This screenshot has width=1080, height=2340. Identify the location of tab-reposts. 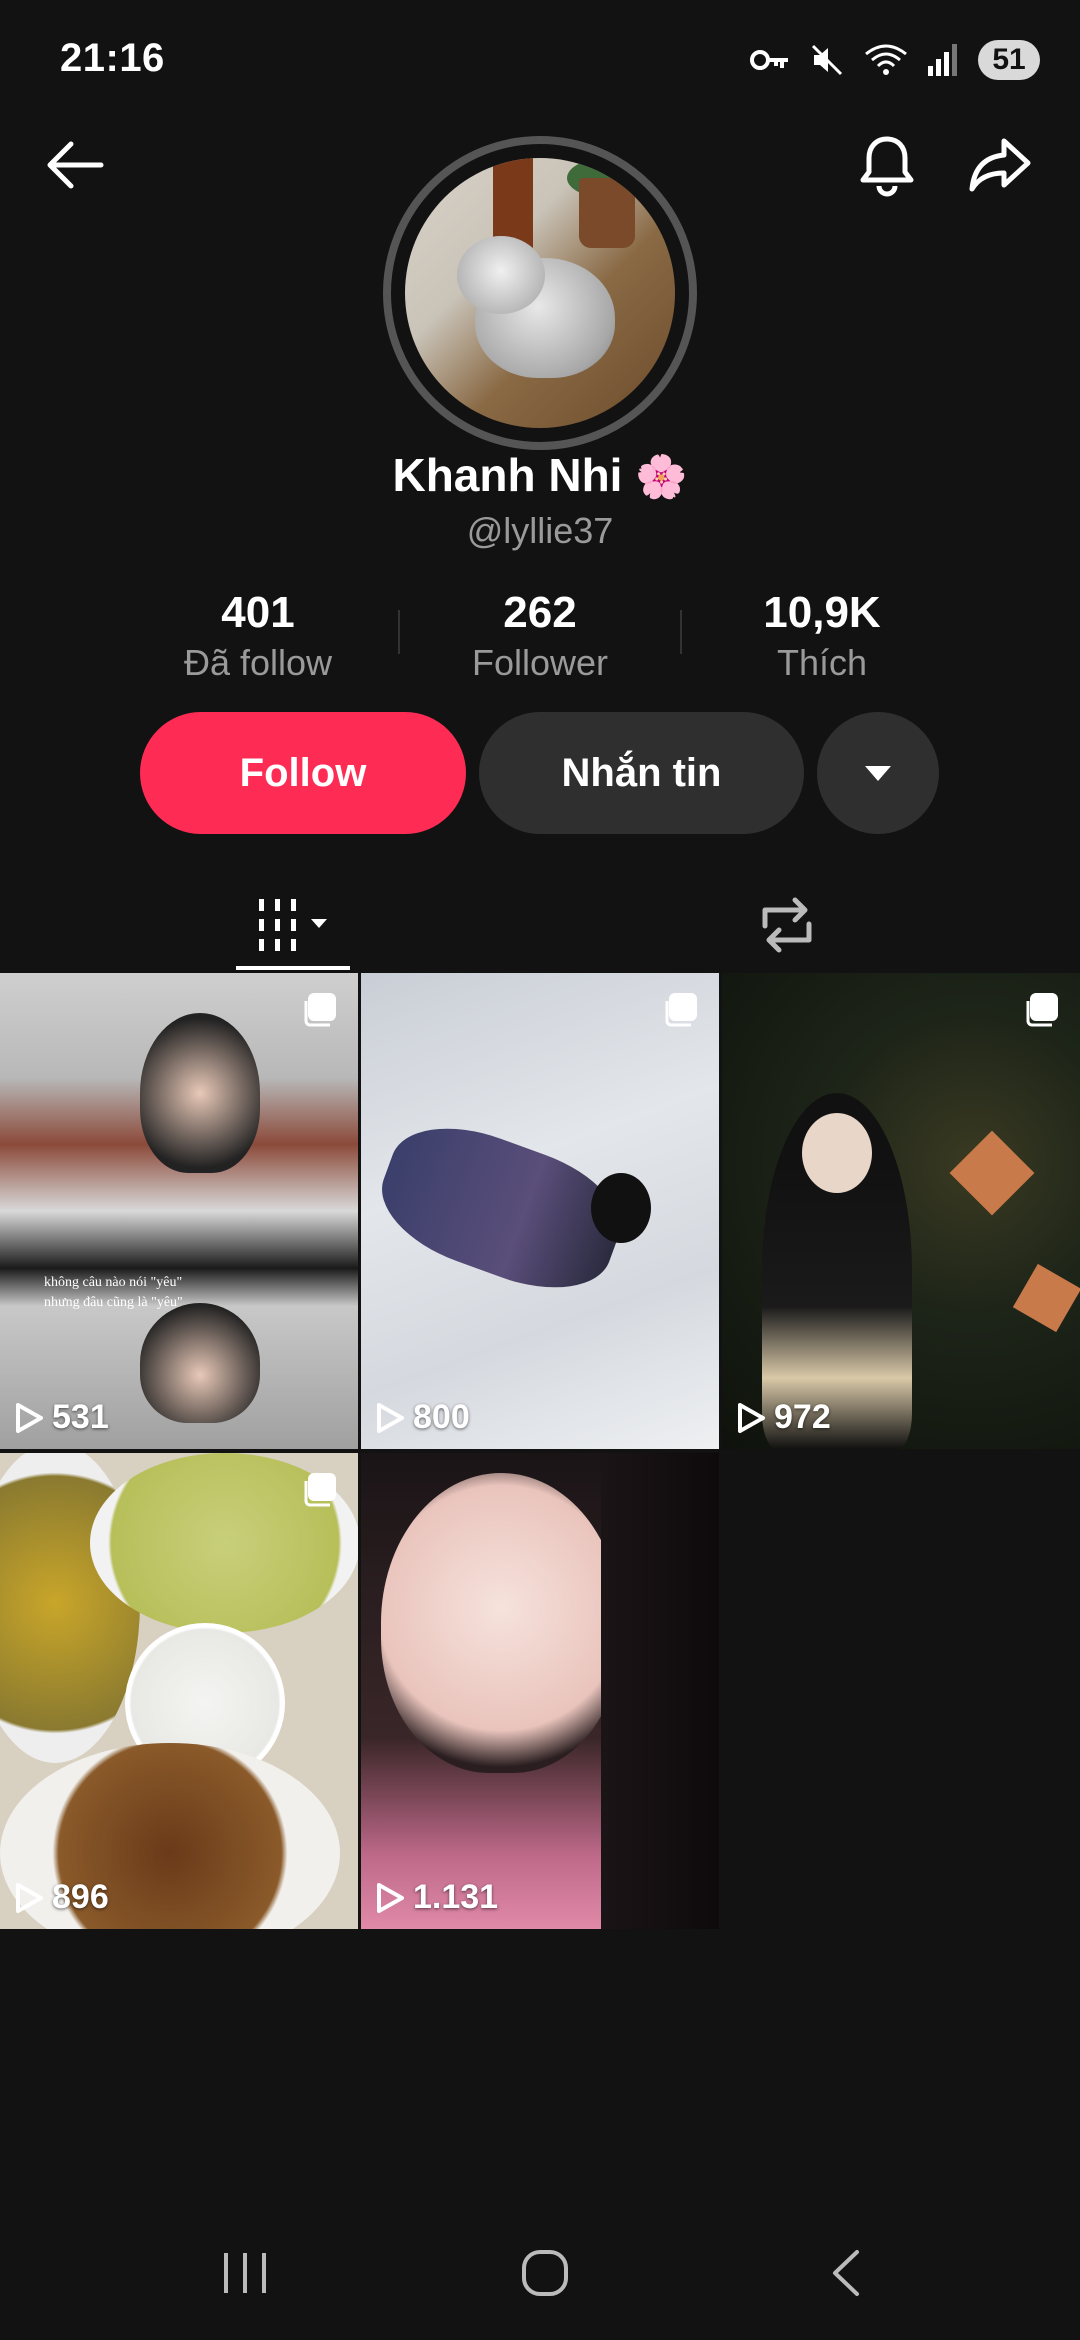
(787, 925).